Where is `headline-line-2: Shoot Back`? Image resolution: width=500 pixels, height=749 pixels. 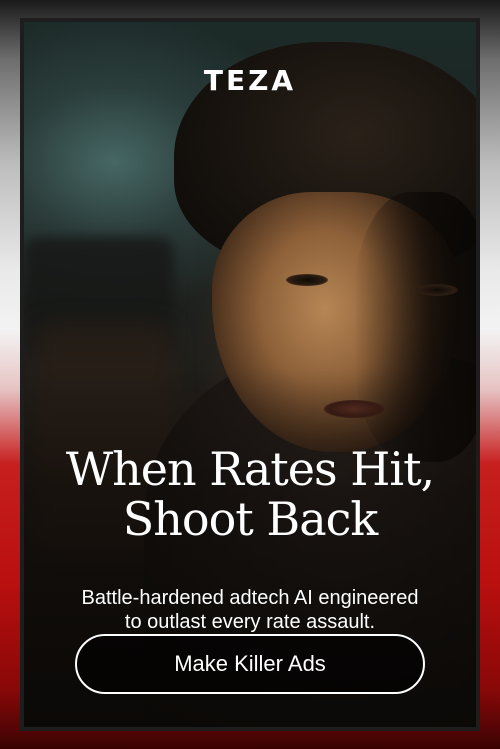
headline-line-2: Shoot Back is located at coordinates (250, 519).